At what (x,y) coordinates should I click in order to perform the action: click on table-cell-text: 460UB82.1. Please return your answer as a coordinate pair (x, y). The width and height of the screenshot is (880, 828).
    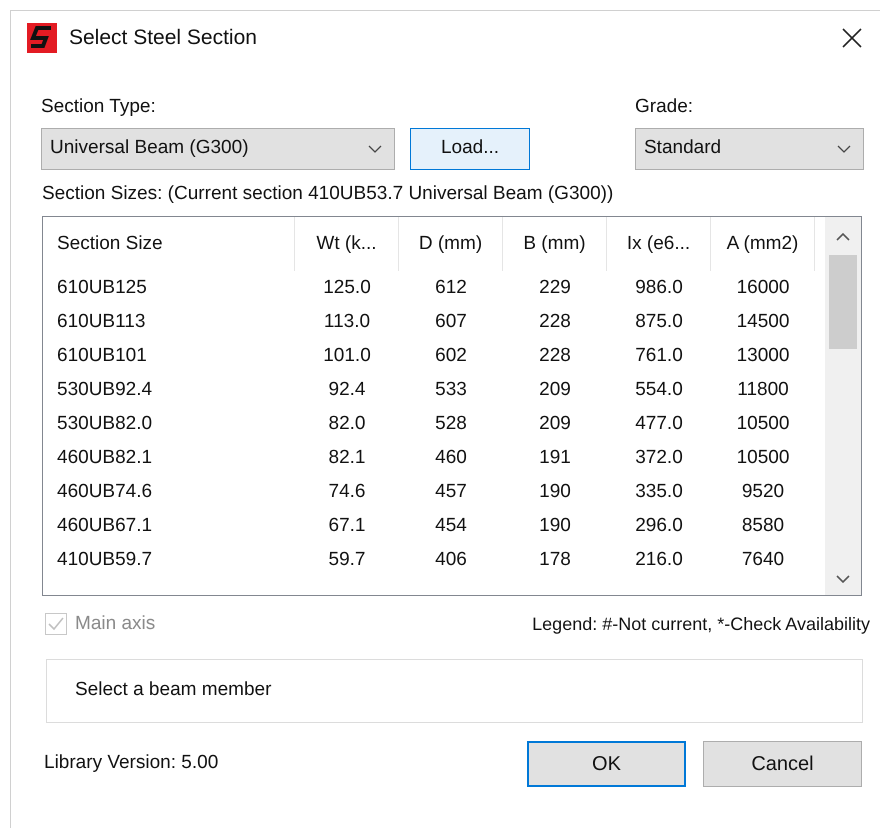
    Looking at the image, I should click on (105, 458).